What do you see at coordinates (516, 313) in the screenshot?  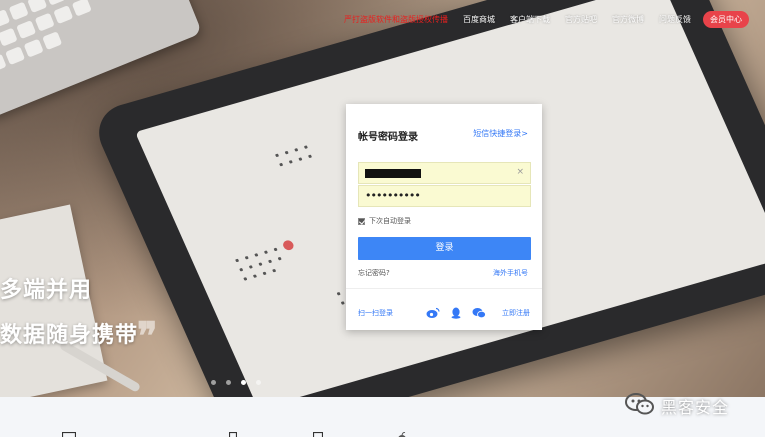 I see `register-link: 立即注册` at bounding box center [516, 313].